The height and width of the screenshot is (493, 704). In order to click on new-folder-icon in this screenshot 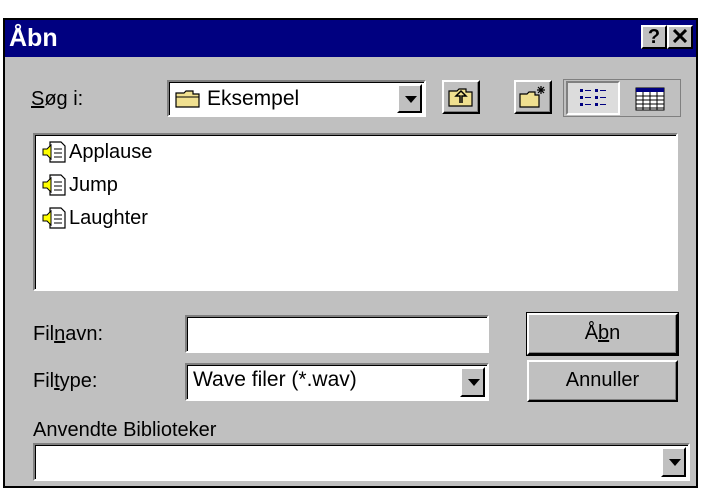, I will do `click(532, 97)`.